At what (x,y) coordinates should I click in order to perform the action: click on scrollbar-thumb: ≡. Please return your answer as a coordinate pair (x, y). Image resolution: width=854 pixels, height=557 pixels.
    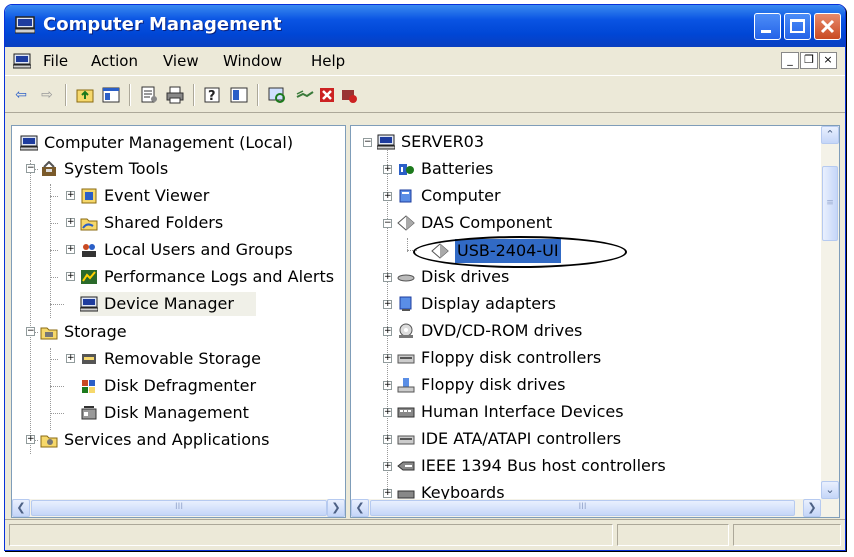
    Looking at the image, I should click on (830, 203).